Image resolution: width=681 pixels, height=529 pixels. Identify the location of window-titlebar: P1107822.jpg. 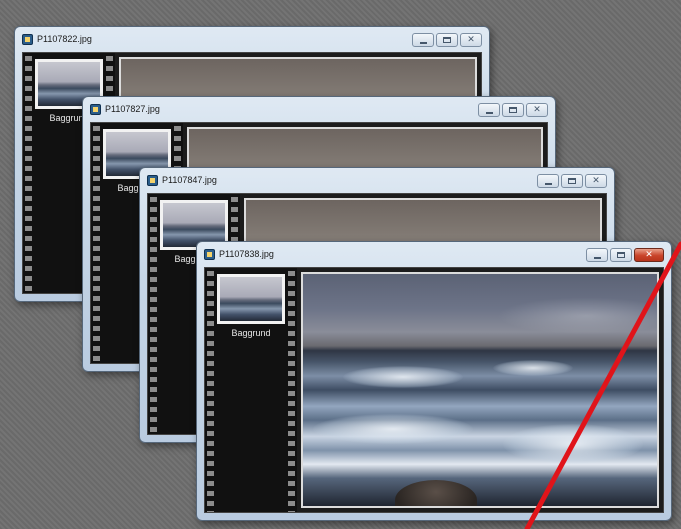
(252, 40).